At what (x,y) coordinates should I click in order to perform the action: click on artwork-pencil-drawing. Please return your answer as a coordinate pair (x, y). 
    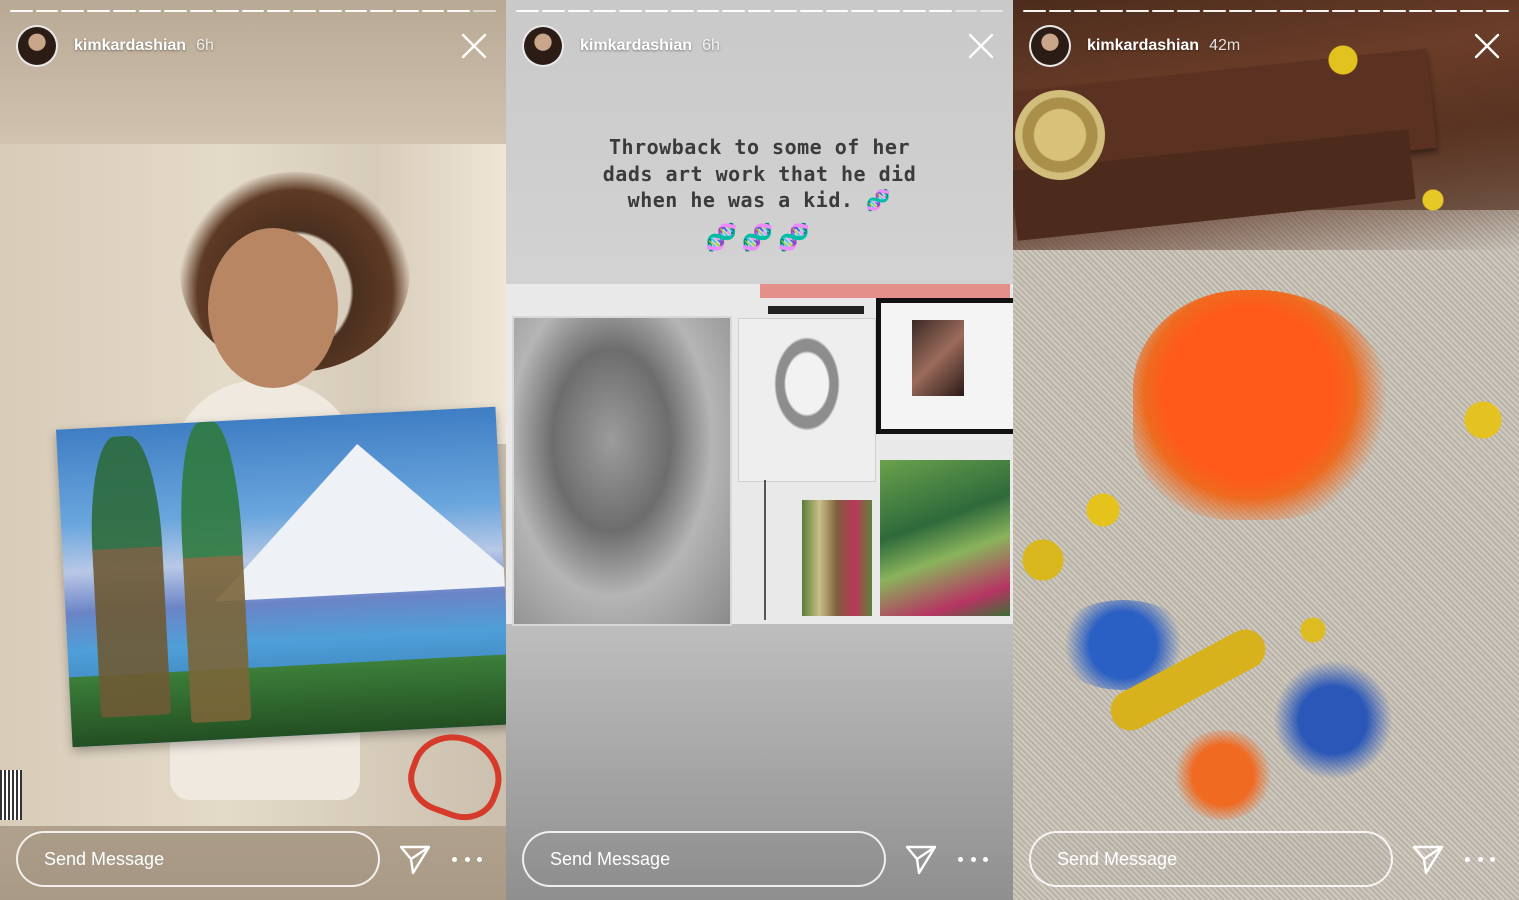
    Looking at the image, I should click on (622, 471).